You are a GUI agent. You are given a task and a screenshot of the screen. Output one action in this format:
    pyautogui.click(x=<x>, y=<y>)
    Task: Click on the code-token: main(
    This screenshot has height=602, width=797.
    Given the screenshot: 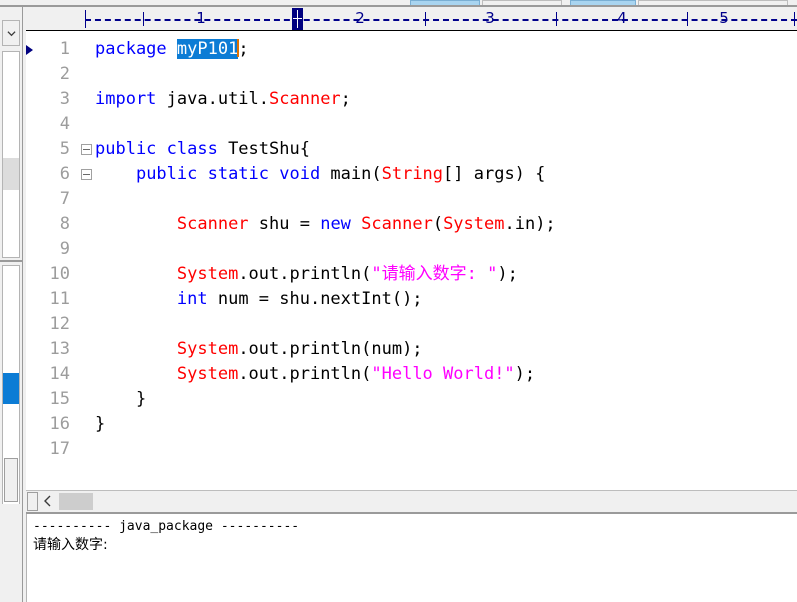 What is the action you would take?
    pyautogui.click(x=356, y=174)
    